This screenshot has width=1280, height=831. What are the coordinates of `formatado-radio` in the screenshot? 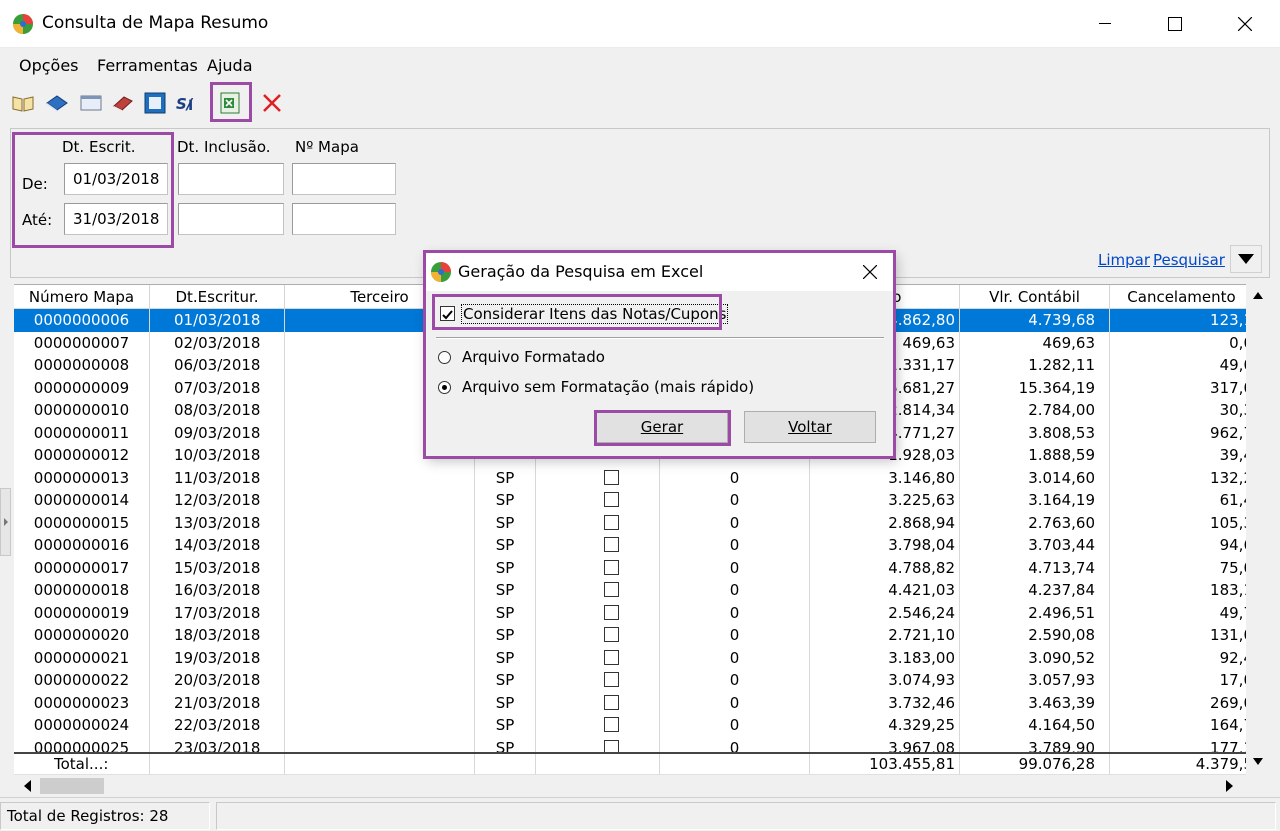 It's located at (444, 357).